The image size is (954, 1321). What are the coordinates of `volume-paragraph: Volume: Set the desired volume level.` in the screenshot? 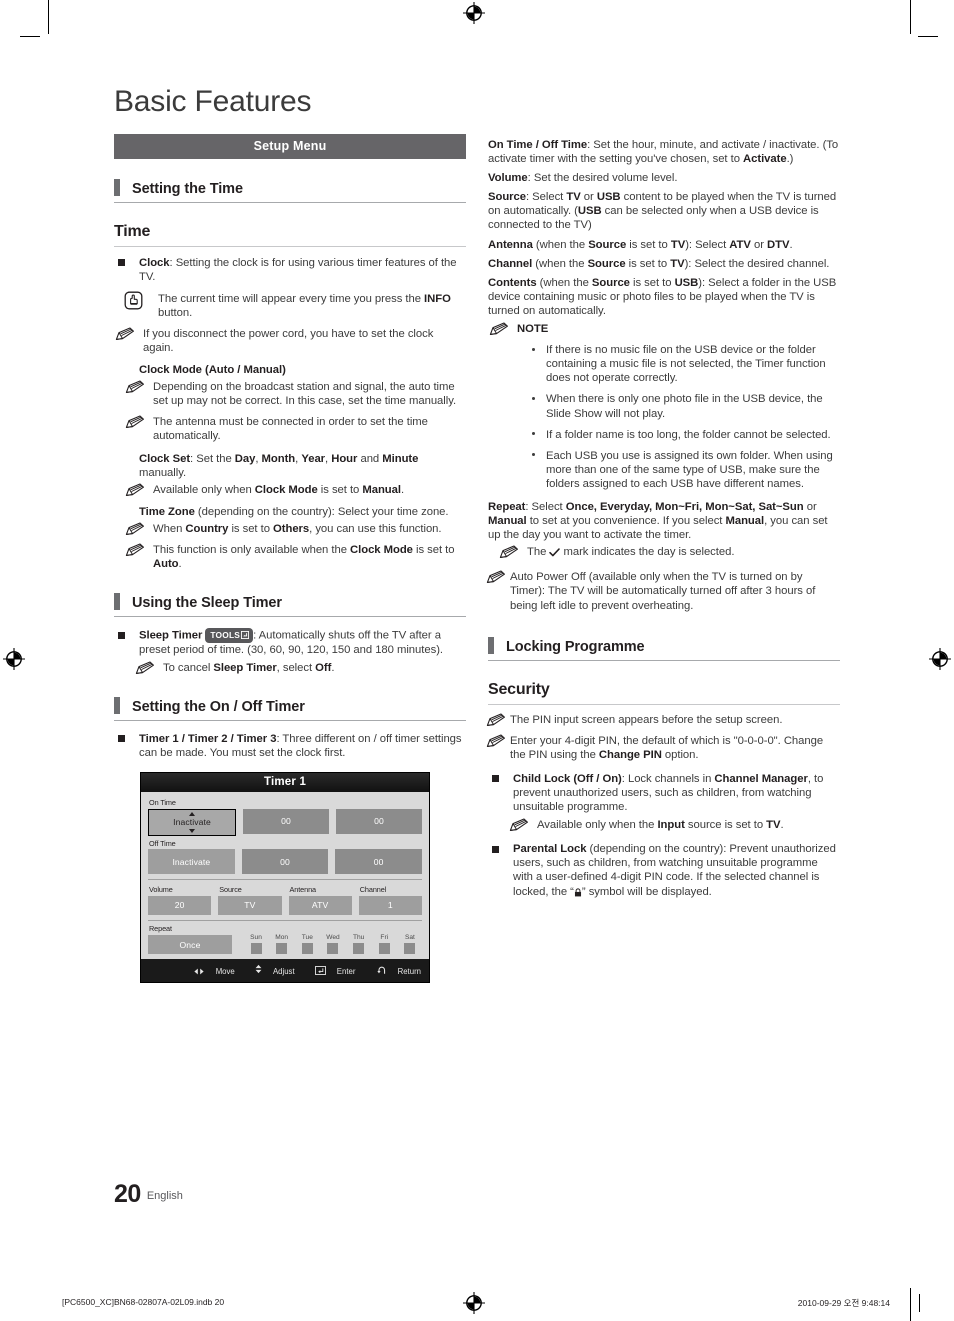 It's located at (664, 178).